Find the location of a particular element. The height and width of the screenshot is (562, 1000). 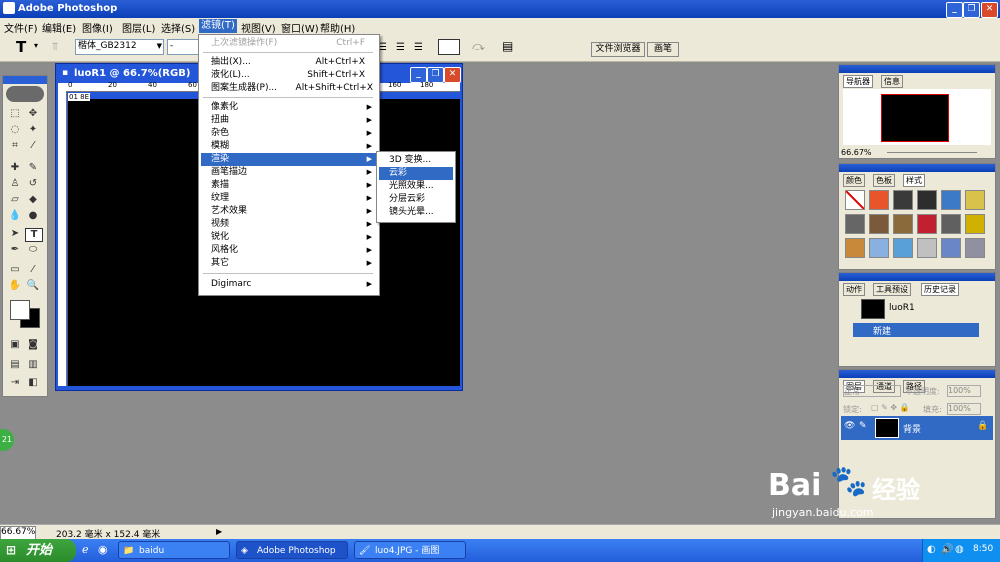

tool-preset-arrow-icon: ▾ is located at coordinates (36, 45).